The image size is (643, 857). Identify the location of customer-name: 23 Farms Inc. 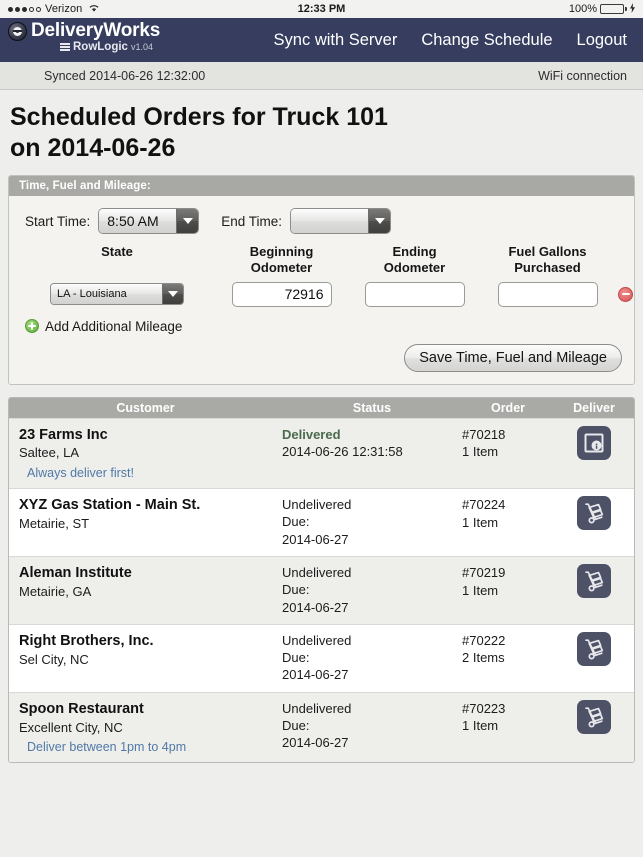
(63, 434).